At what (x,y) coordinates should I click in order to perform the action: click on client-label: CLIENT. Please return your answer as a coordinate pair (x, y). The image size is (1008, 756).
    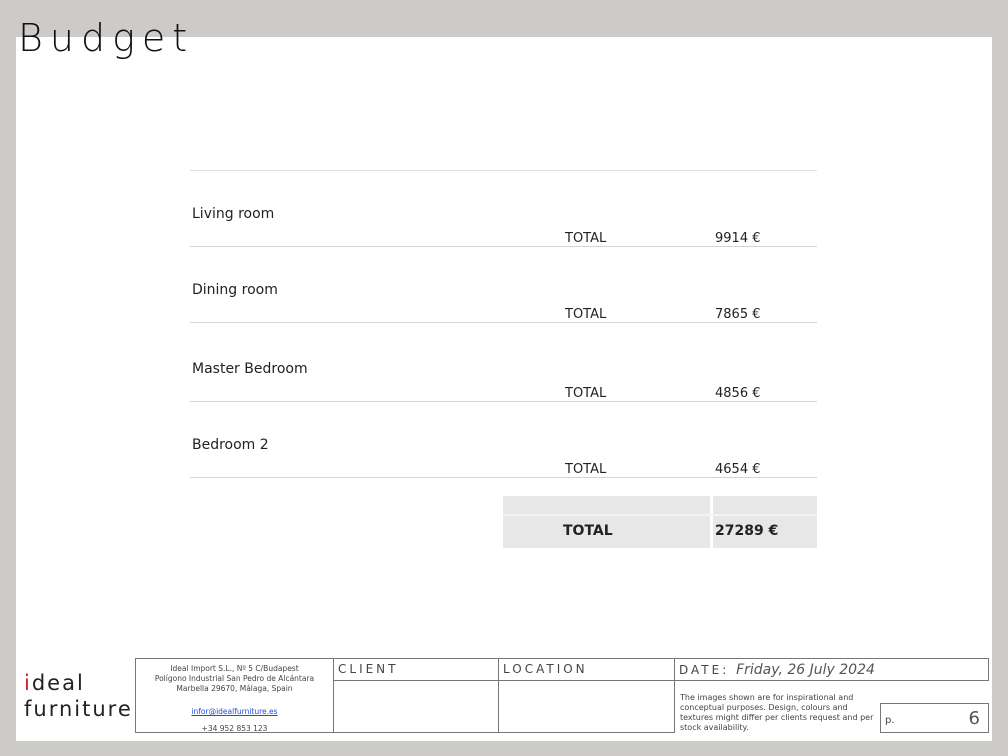
    Looking at the image, I should click on (368, 669).